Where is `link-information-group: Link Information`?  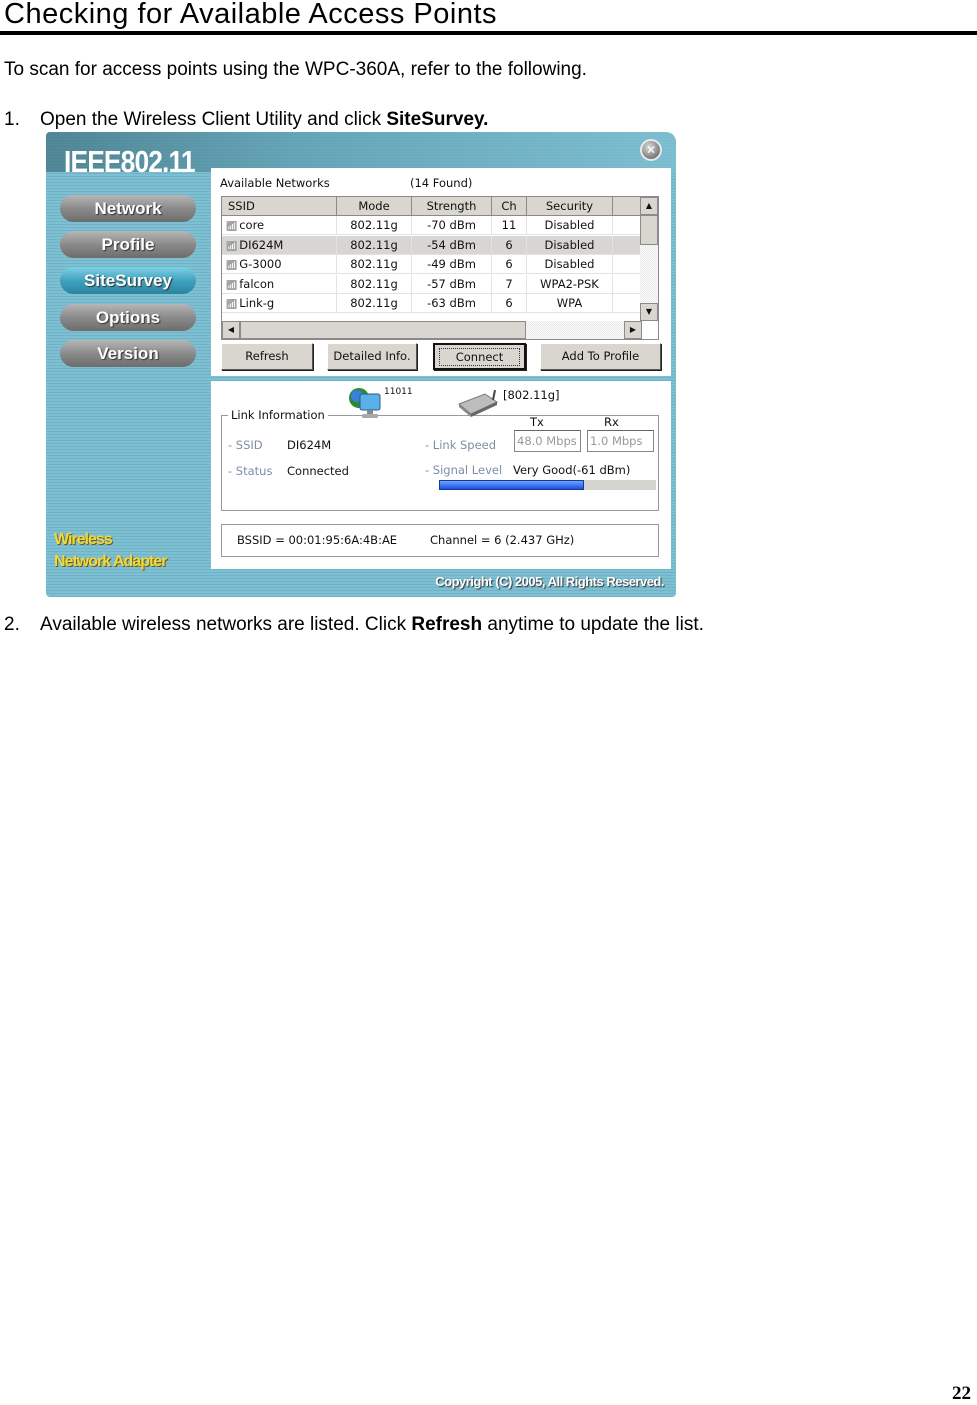
link-information-group: Link Information is located at coordinates (440, 459).